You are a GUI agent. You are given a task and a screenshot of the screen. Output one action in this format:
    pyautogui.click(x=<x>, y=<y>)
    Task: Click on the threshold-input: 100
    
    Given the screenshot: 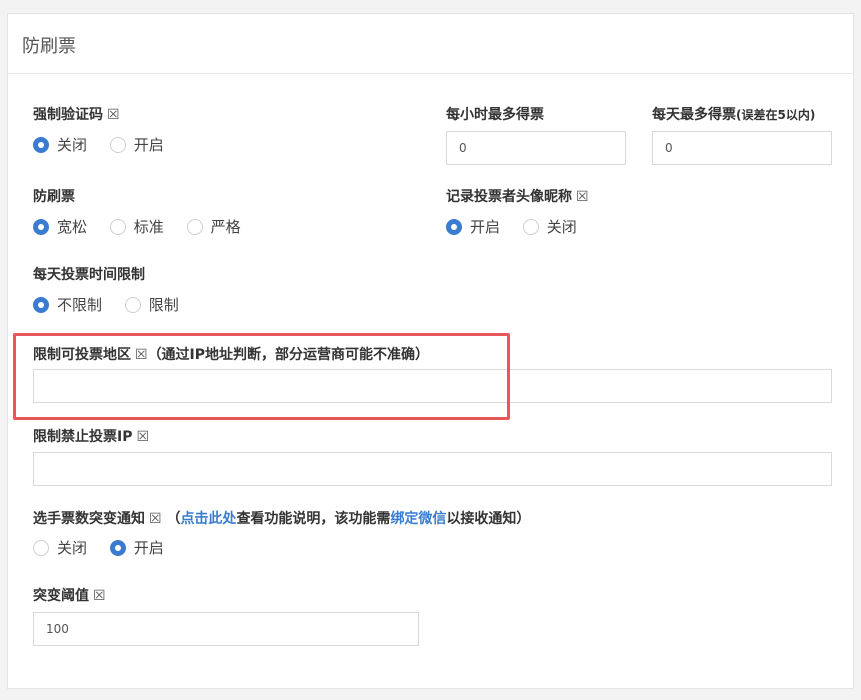 What is the action you would take?
    pyautogui.click(x=226, y=629)
    